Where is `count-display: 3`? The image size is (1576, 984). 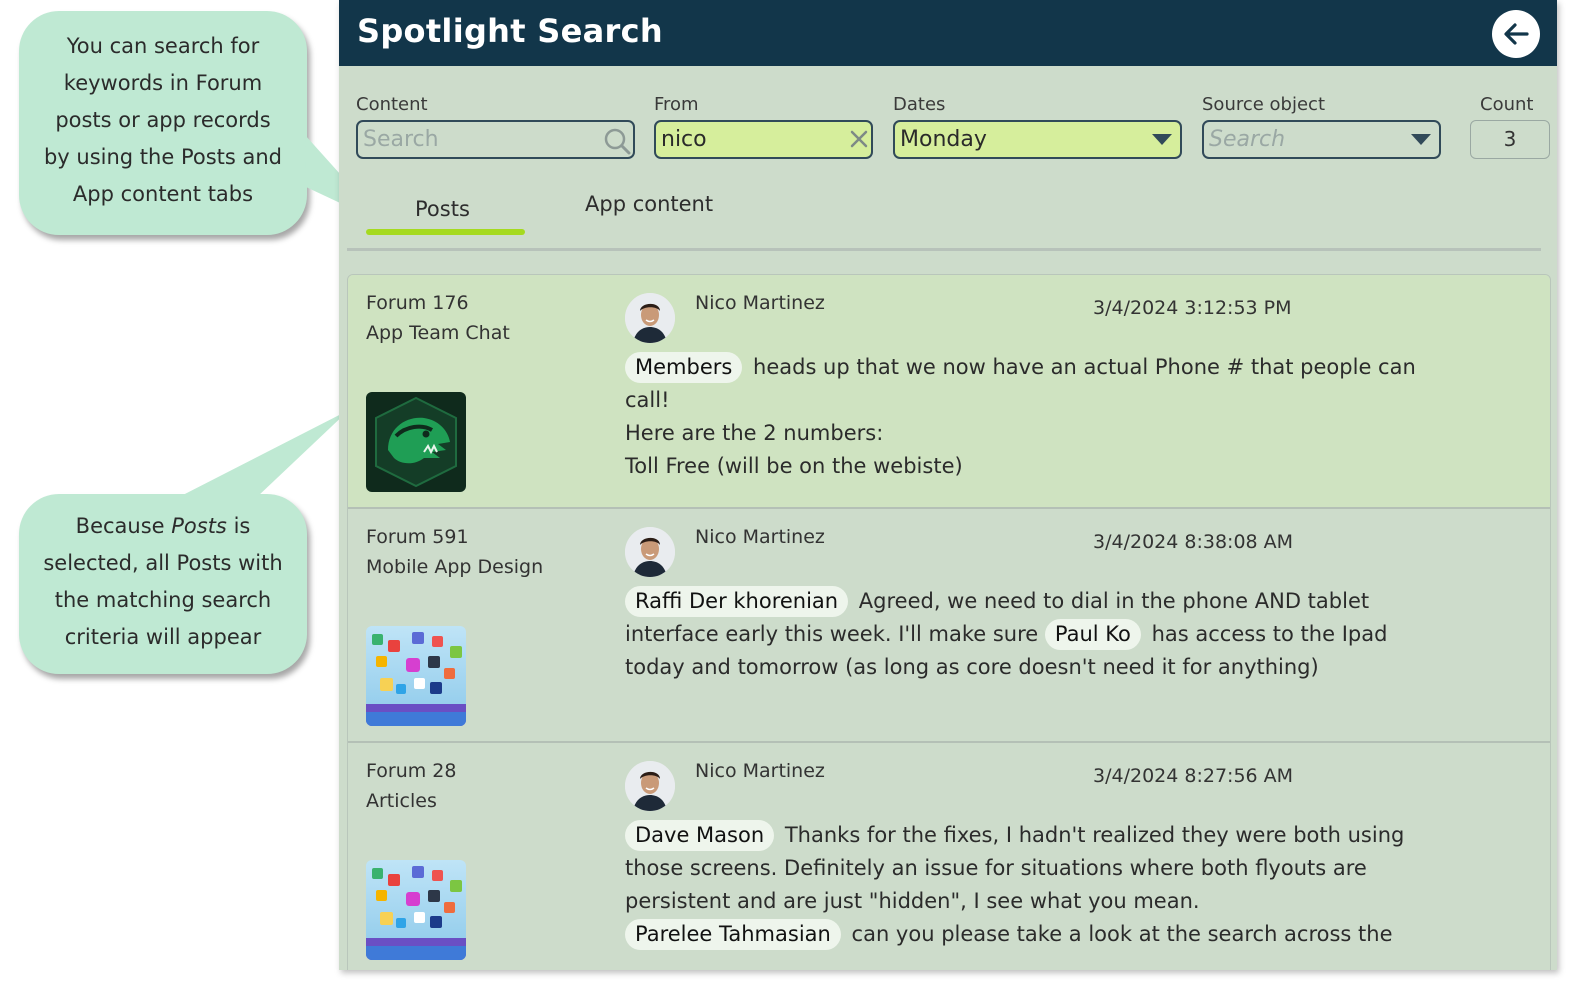 count-display: 3 is located at coordinates (1510, 139).